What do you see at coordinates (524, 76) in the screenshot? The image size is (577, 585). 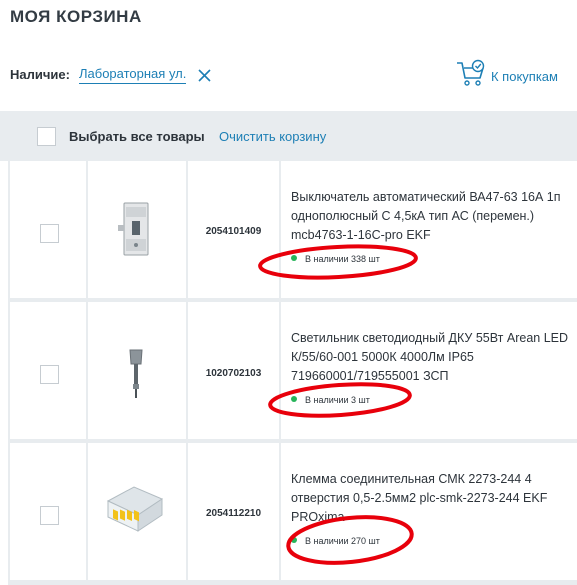 I see `back-to-shopping-label: К покупкам` at bounding box center [524, 76].